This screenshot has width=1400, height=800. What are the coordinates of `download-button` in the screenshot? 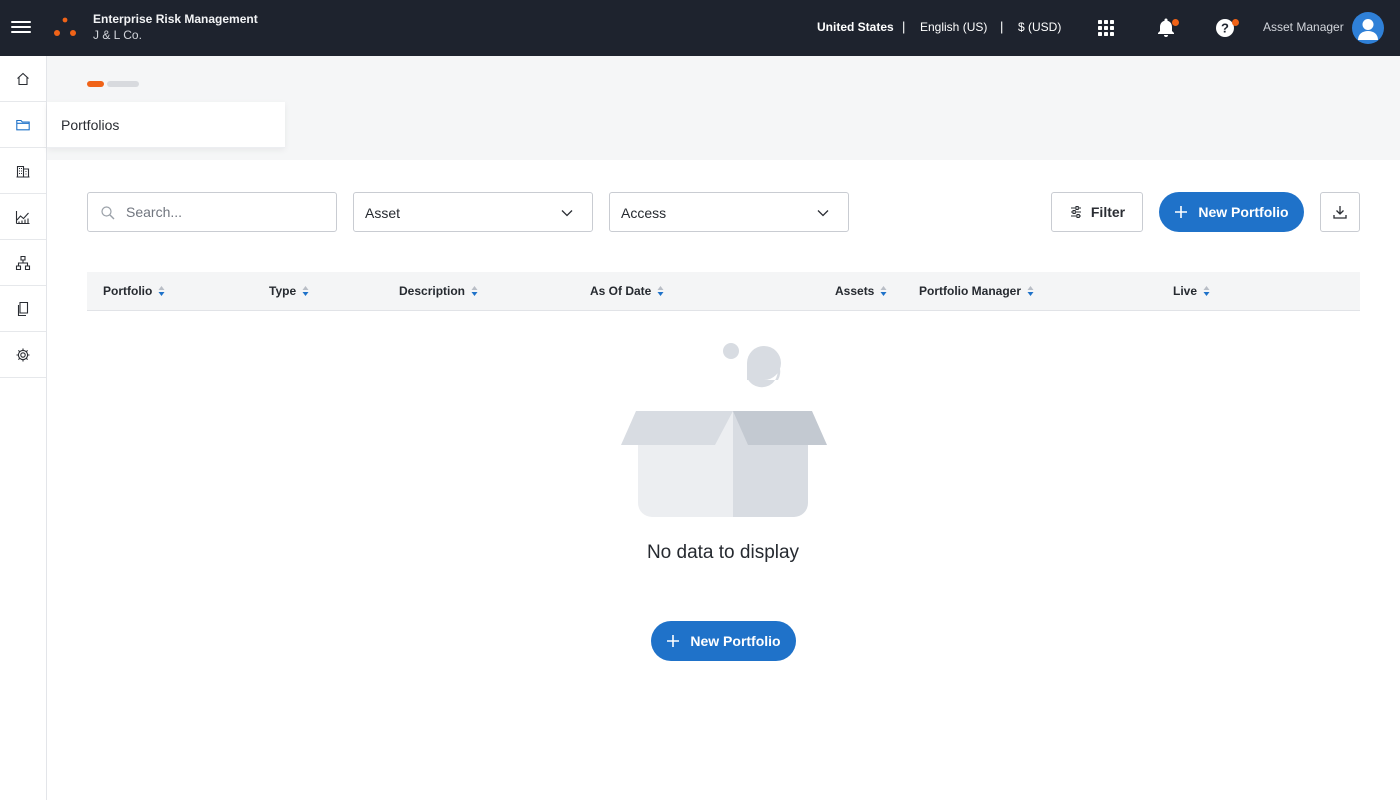 It's located at (1340, 212).